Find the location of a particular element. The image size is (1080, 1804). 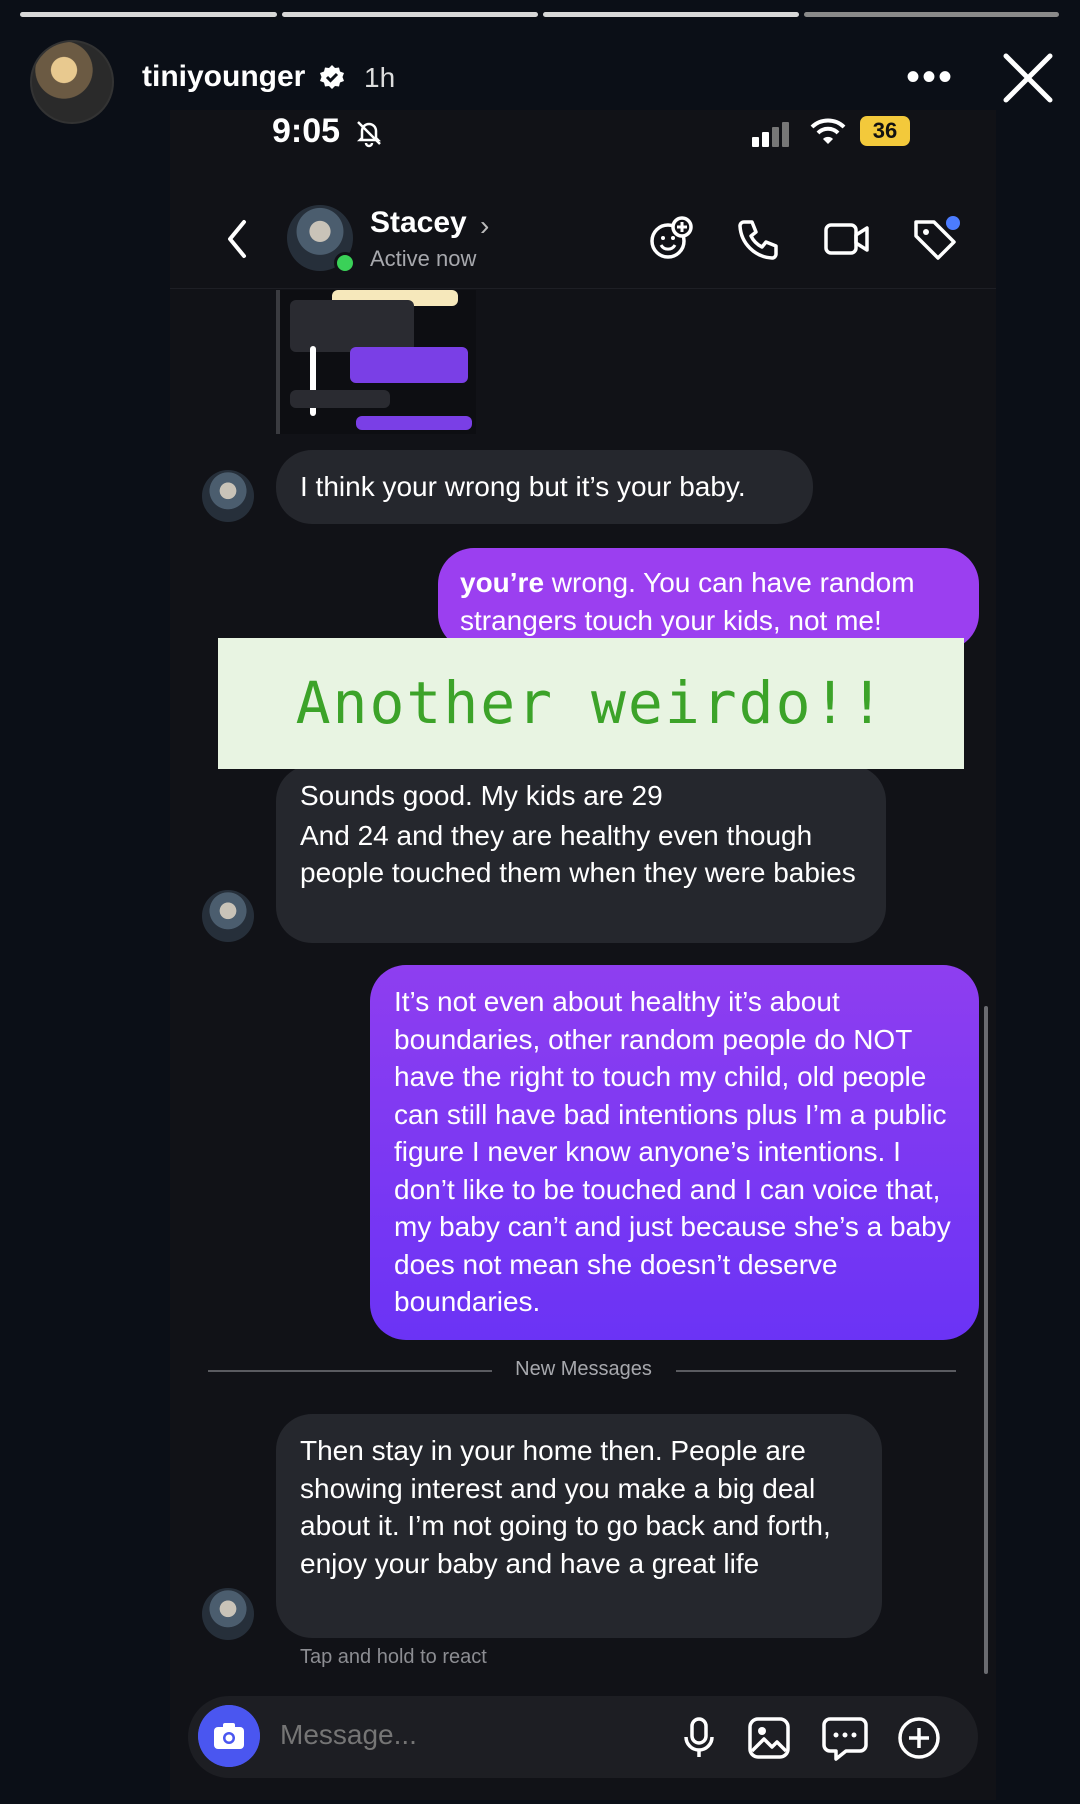

sticker-icon is located at coordinates (845, 1738).